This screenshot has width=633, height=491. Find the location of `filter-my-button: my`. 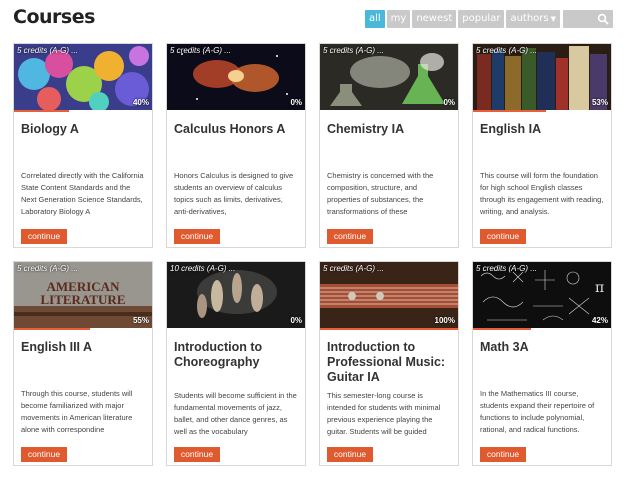

filter-my-button: my is located at coordinates (398, 19).